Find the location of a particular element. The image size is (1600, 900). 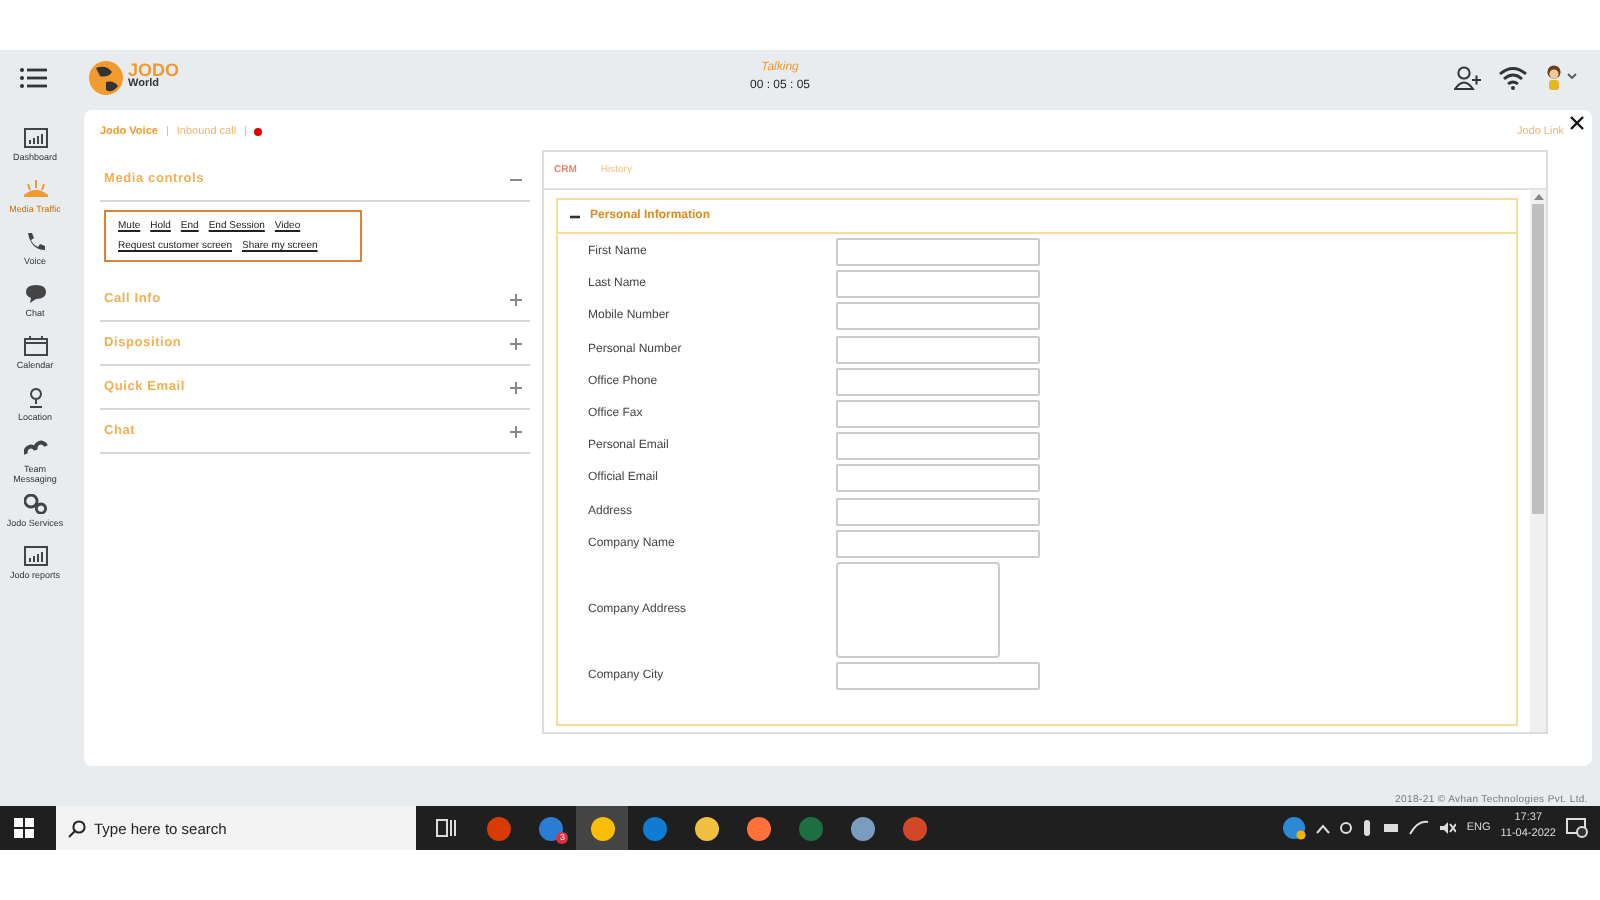

help-icon is located at coordinates (1294, 828).